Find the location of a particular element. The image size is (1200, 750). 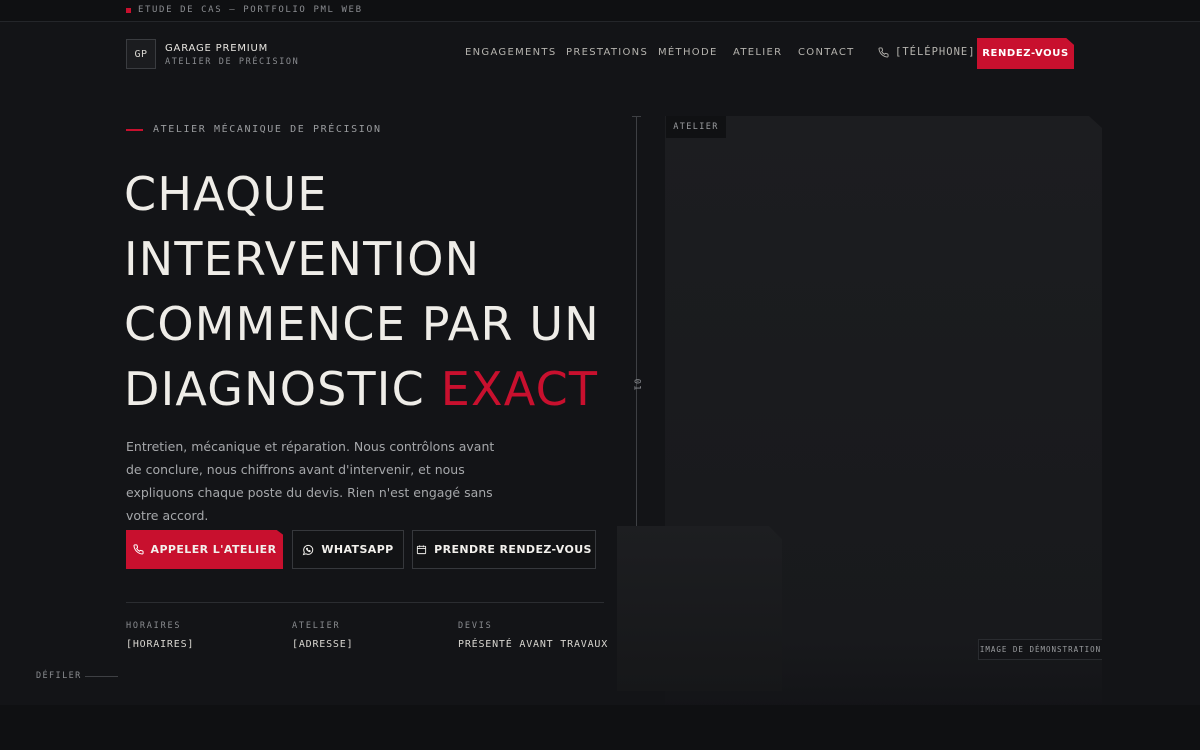

demo-image-tag: IMAGE DE DÉMONSTRATION is located at coordinates (1040, 649).